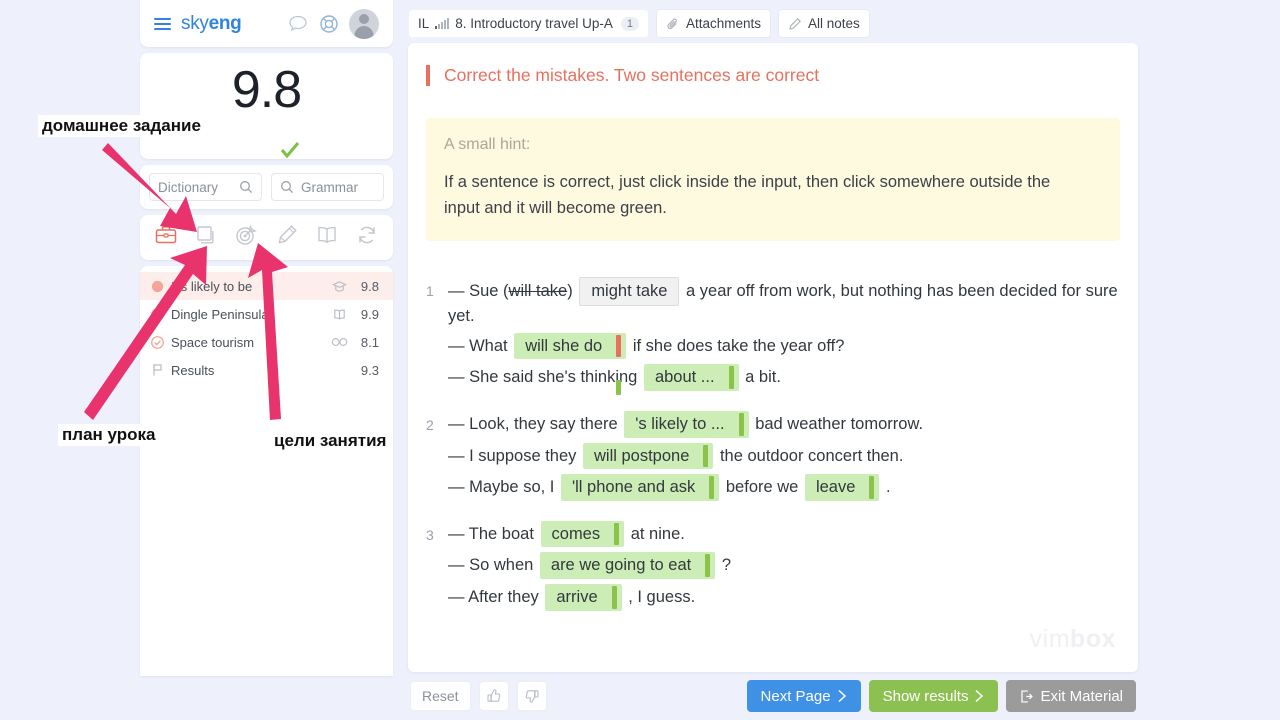  Describe the element at coordinates (795, 696) in the screenshot. I see `next-page-label: Next Page` at that location.